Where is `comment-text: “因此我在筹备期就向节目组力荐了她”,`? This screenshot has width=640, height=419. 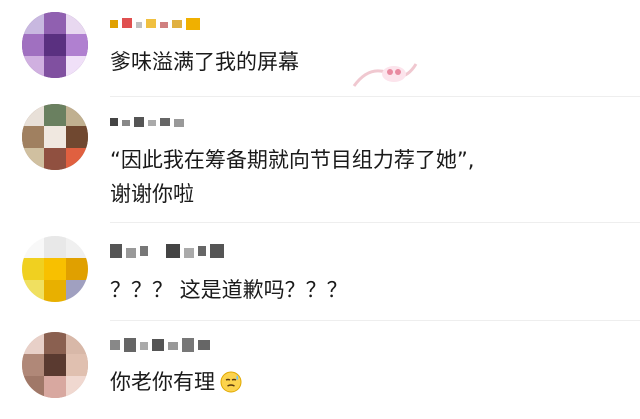 comment-text: “因此我在筹备期就向节目组力荐了她”, is located at coordinates (292, 160).